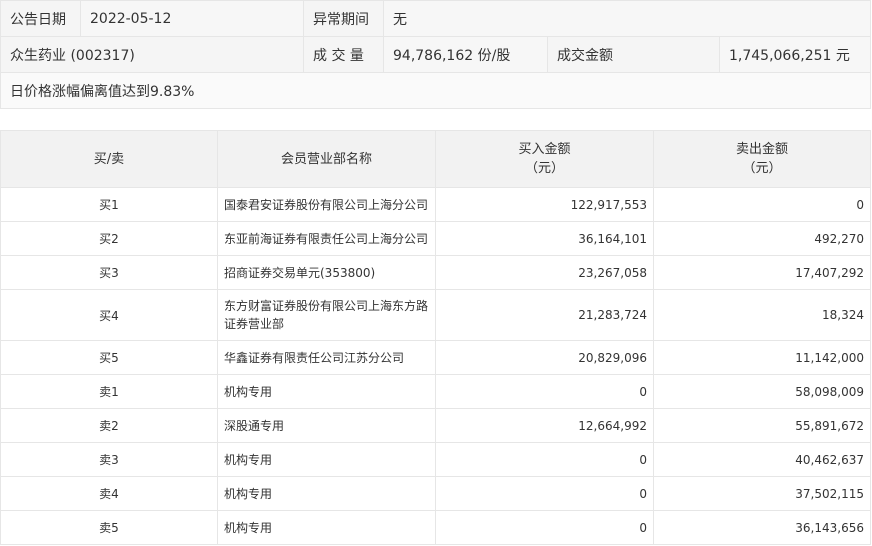 This screenshot has width=872, height=546. I want to click on row-branch-name: 东亚前海证券有限责任公司上海分公司, so click(326, 238).